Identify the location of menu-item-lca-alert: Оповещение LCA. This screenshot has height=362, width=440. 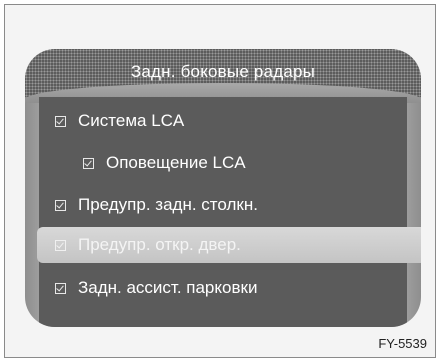
(230, 163).